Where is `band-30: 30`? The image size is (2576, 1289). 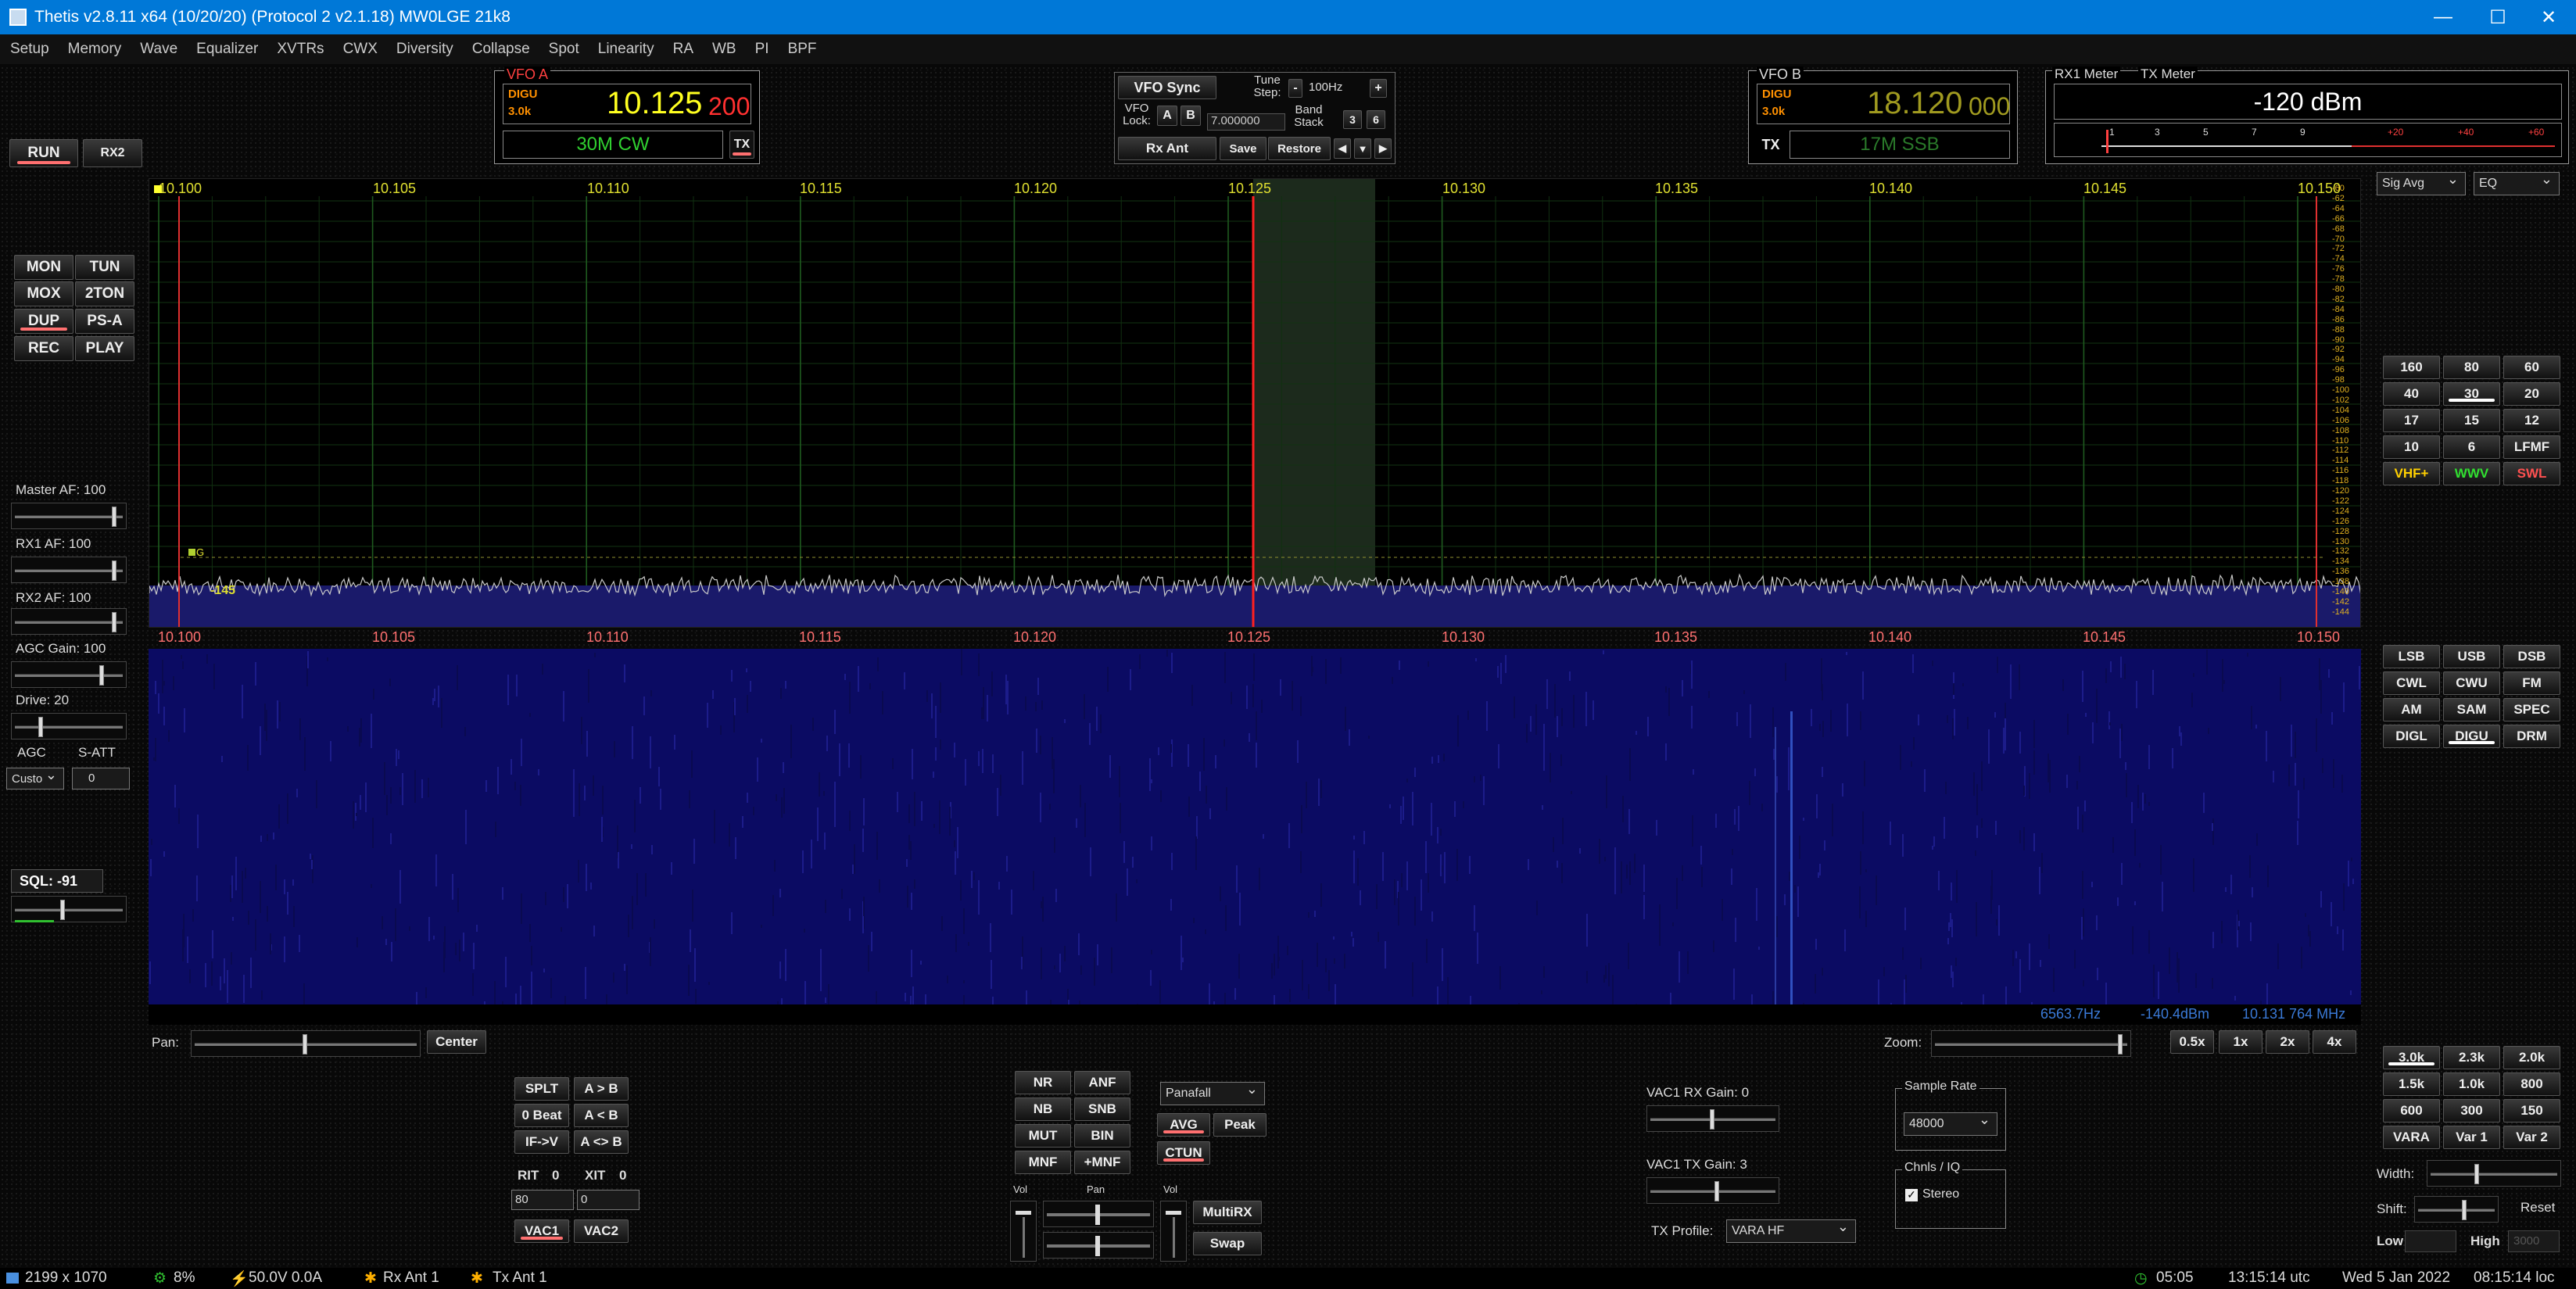
band-30: 30 is located at coordinates (2471, 394).